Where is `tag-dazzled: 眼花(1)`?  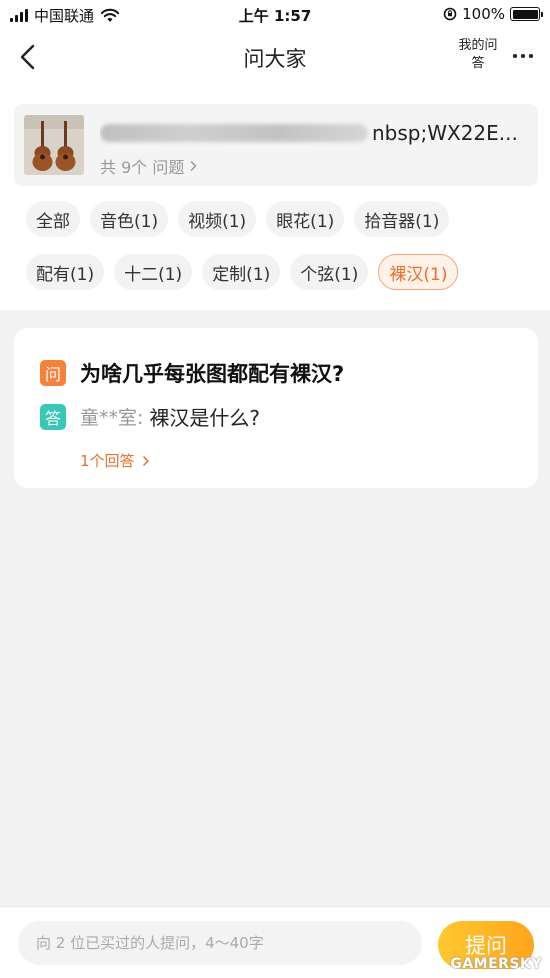 tag-dazzled: 眼花(1) is located at coordinates (305, 219).